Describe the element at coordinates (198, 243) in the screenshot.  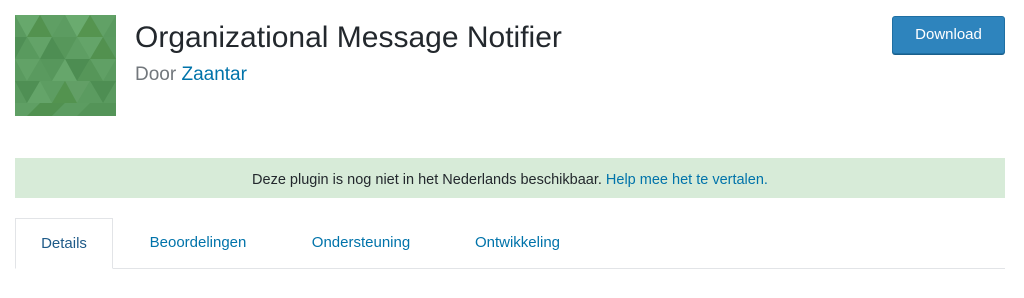
I see `tab-reviews: Beoordelingen` at that location.